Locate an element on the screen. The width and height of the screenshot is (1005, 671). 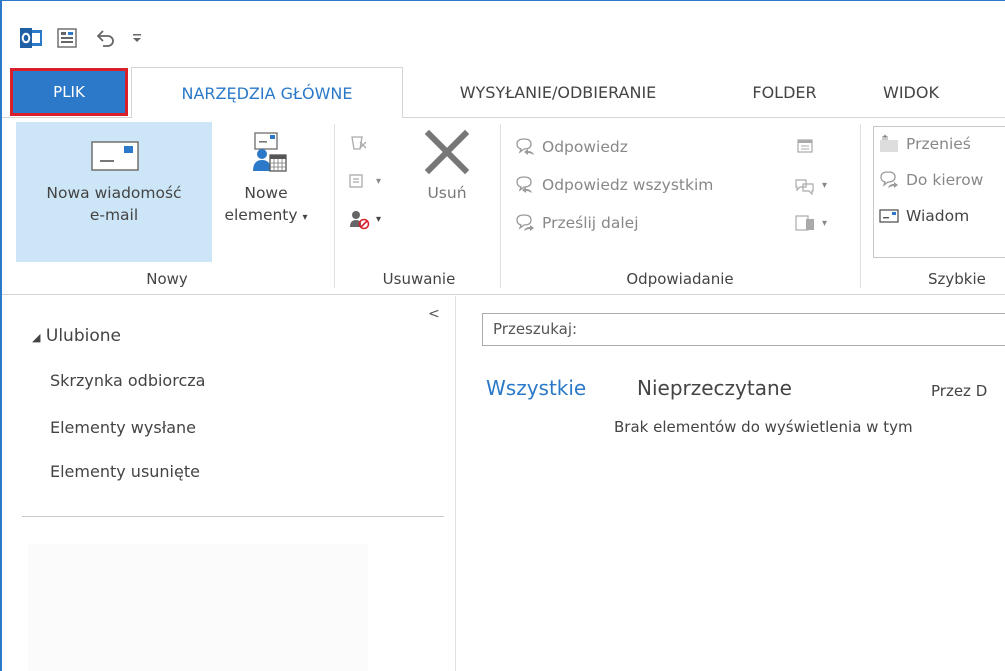
quick-step-move: Przenieś is located at coordinates (924, 144).